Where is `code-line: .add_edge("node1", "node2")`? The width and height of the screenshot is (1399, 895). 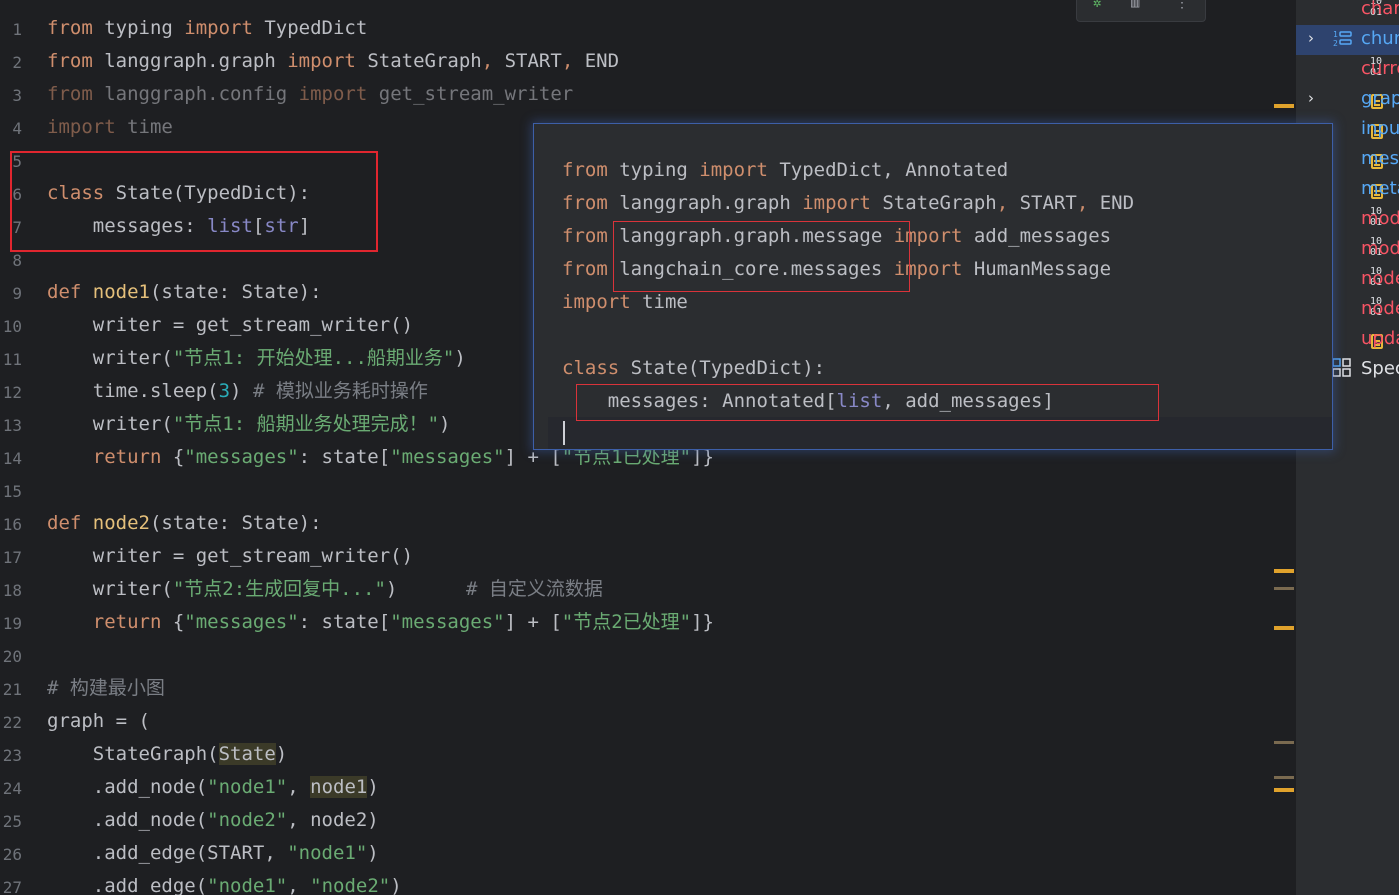 code-line: .add_edge("node1", "node2") is located at coordinates (224, 882).